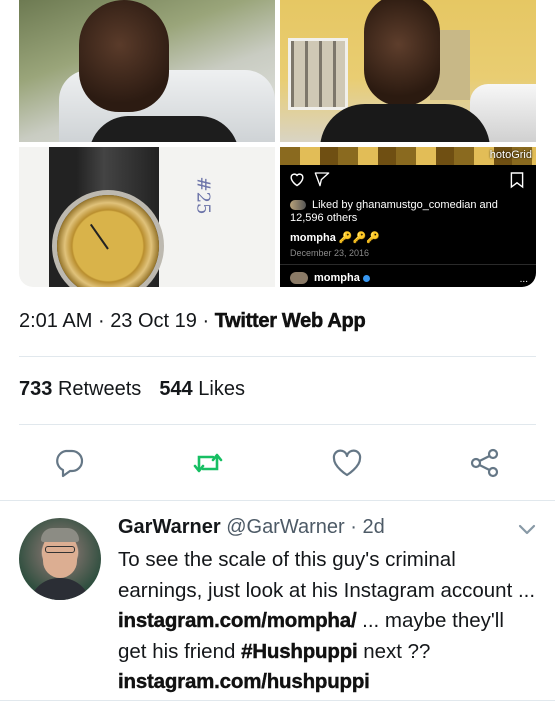  What do you see at coordinates (237, 620) in the screenshot?
I see `instagram-link-mompha: instagram.com/mompha/` at bounding box center [237, 620].